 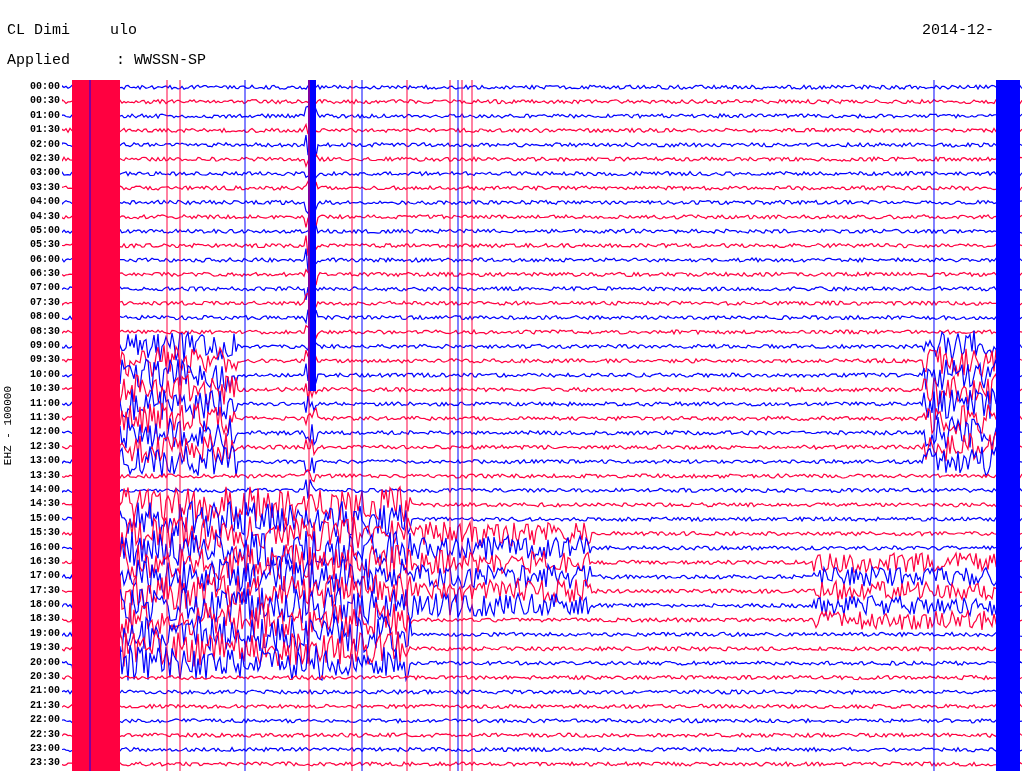 What do you see at coordinates (45, 259) in the screenshot?
I see `time-label: 06:00` at bounding box center [45, 259].